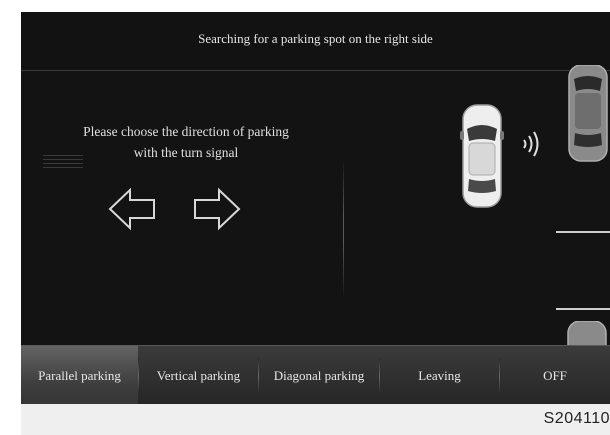 The image size is (610, 435). What do you see at coordinates (186, 131) in the screenshot?
I see `instruction-line-1: Please choose the direction of parking` at bounding box center [186, 131].